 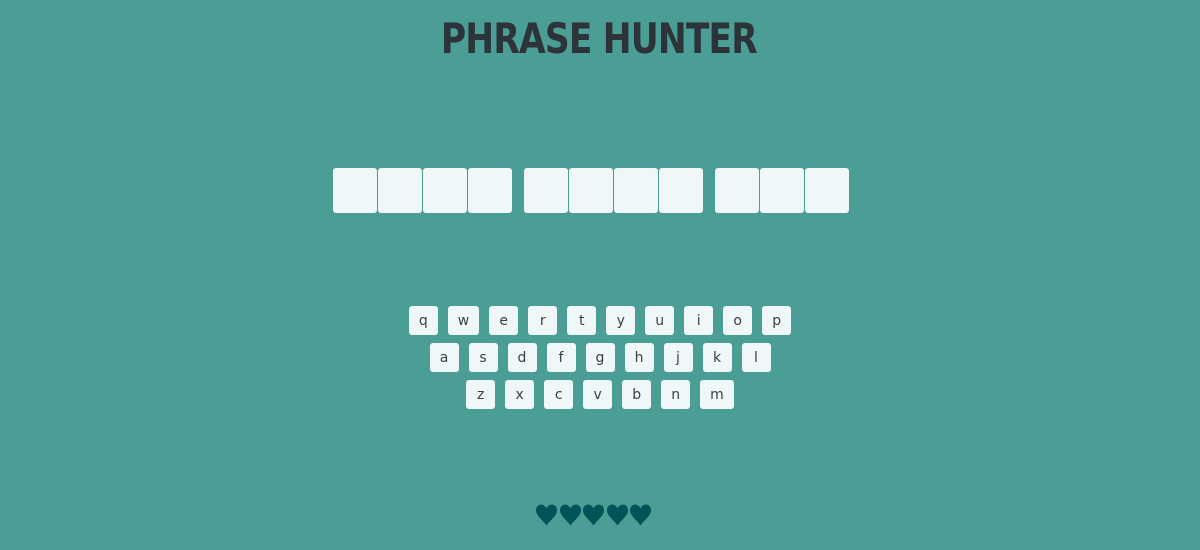 What do you see at coordinates (520, 394) in the screenshot?
I see `key-x: x` at bounding box center [520, 394].